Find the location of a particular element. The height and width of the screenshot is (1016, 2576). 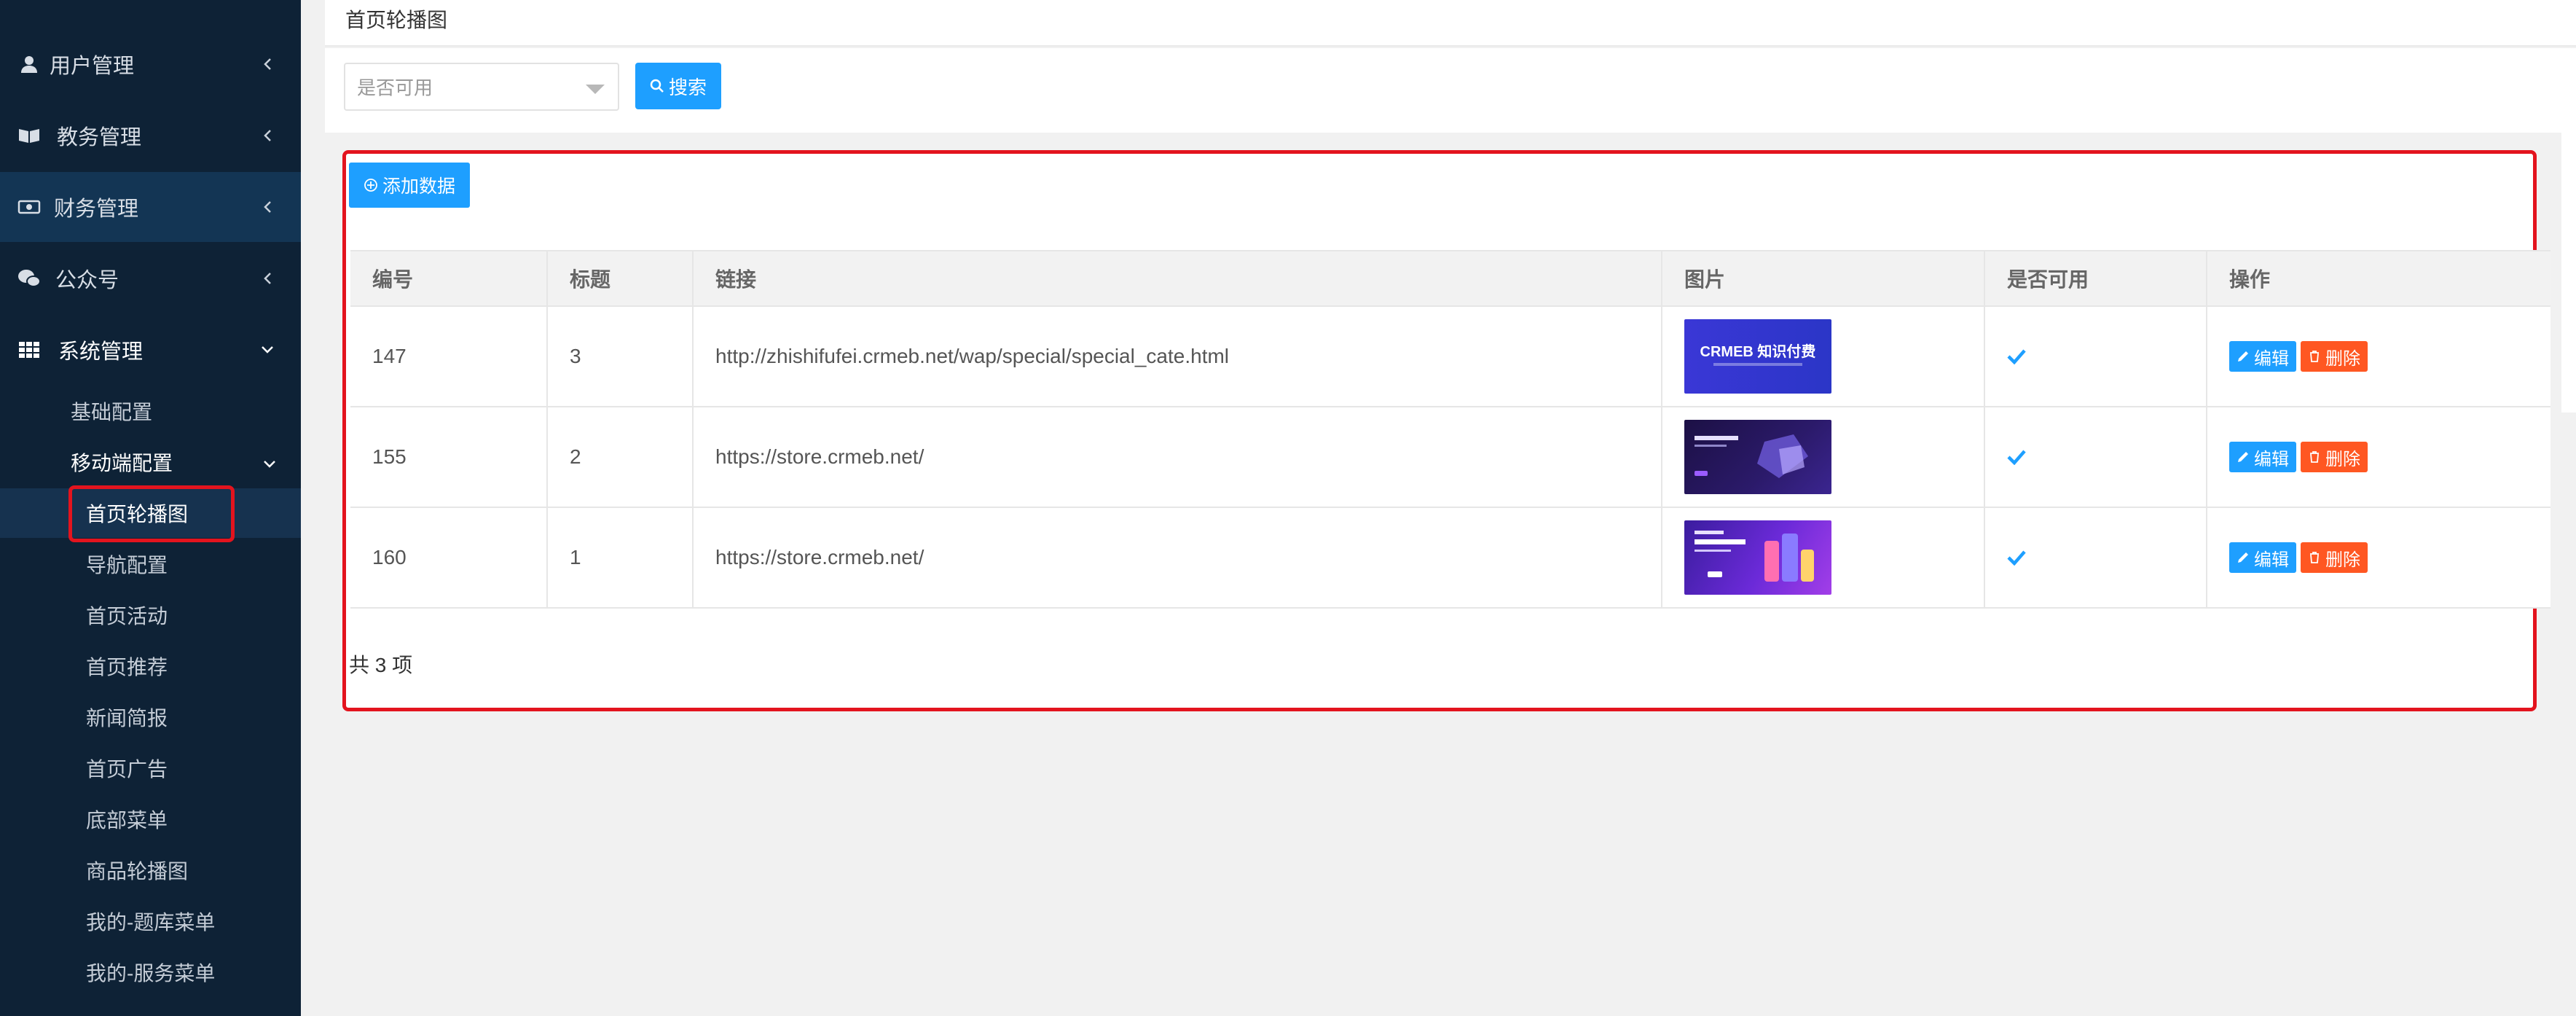

page-header: 首页轮播图 is located at coordinates (1450, 24).